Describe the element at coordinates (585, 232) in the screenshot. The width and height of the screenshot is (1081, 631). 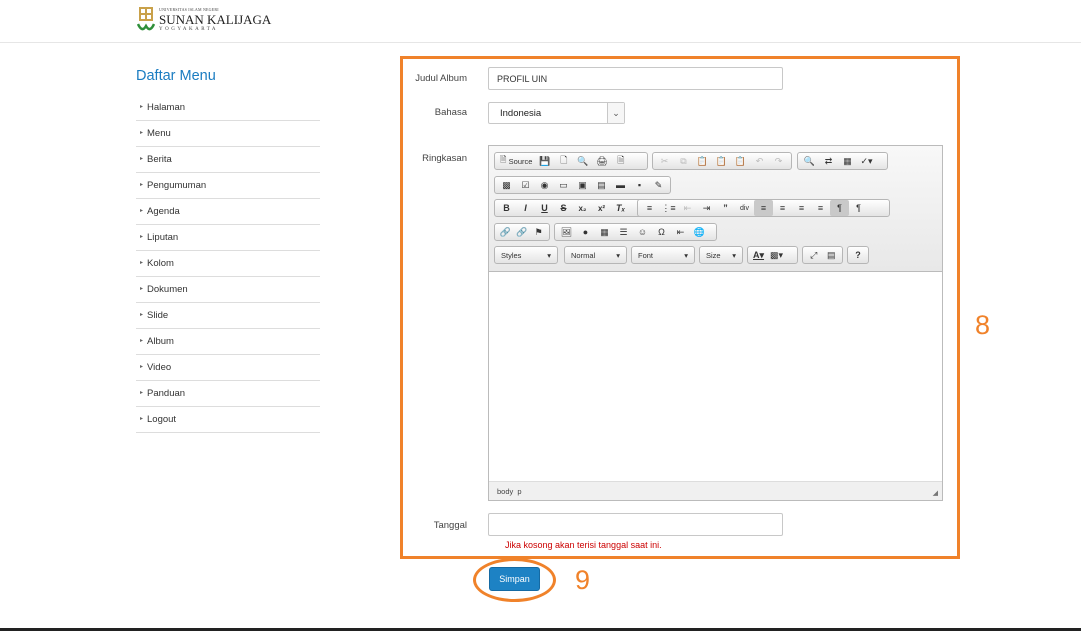
I see `flash-icon: ●` at that location.